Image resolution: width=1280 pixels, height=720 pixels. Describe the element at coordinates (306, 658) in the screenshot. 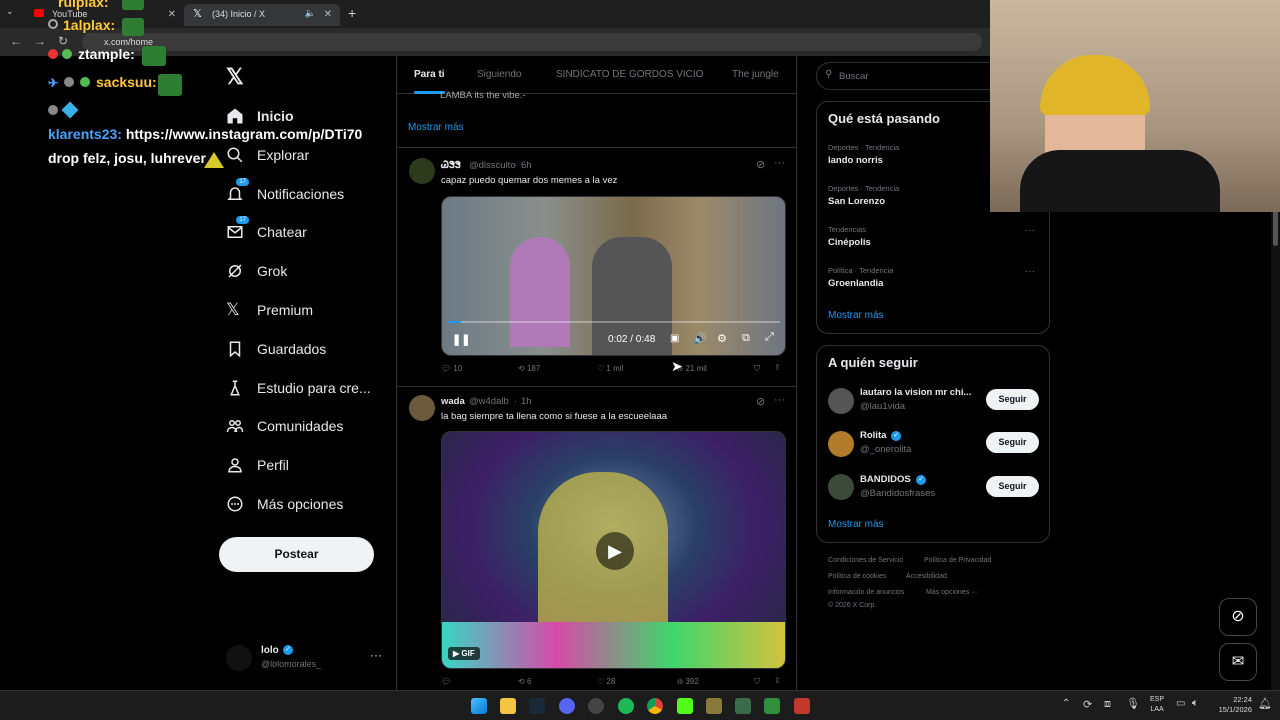

I see `account-switcher: lolo ✓ @lolomorales_ ···` at that location.